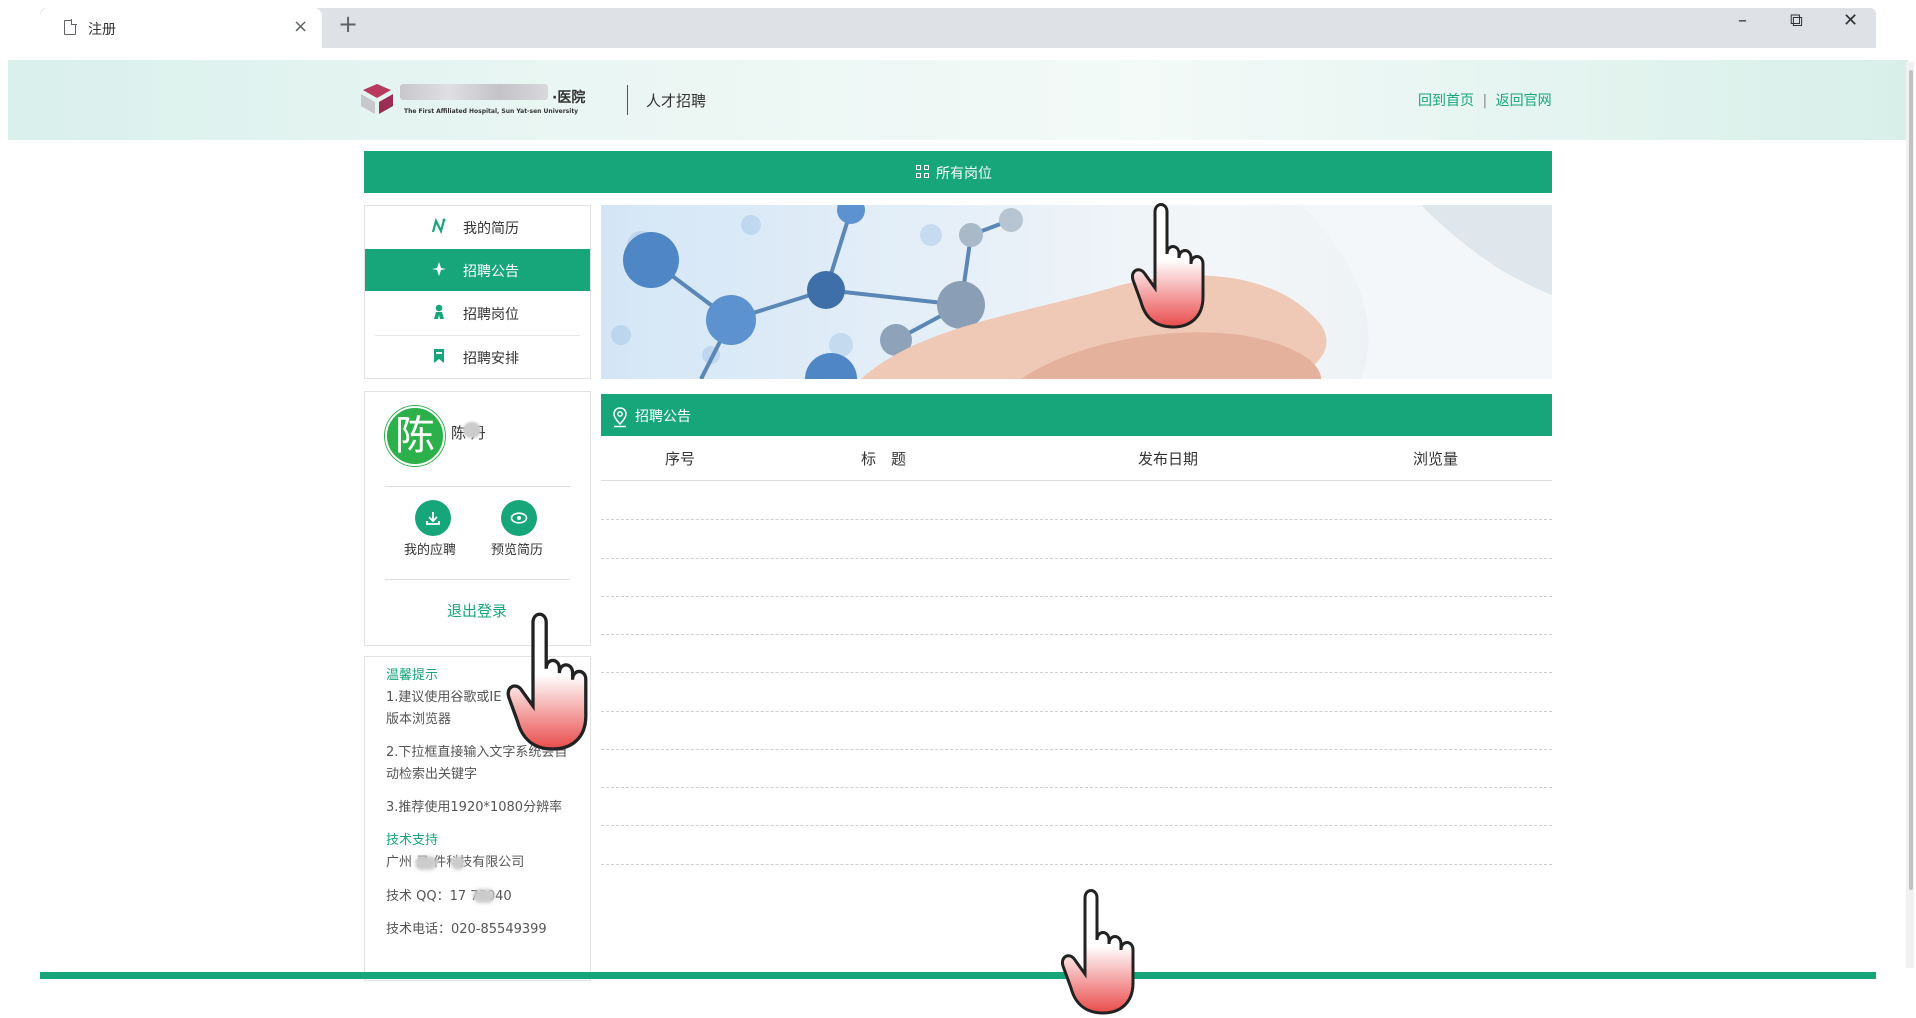  What do you see at coordinates (444, 697) in the screenshot?
I see `tip-line: 1.建议使用谷歌或IE` at bounding box center [444, 697].